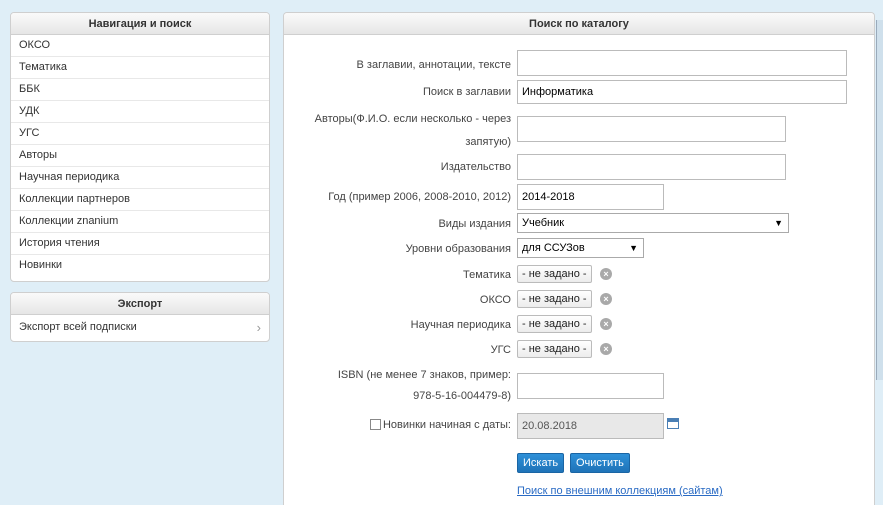  What do you see at coordinates (140, 222) in the screenshot?
I see `nav-item-znanium-collections: Коллекции znanium` at bounding box center [140, 222].